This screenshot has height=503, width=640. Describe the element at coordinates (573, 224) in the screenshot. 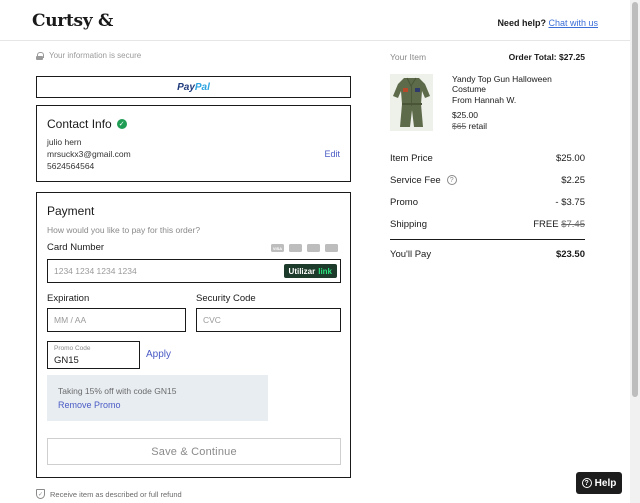

I see `shipping-original: $7.45` at that location.